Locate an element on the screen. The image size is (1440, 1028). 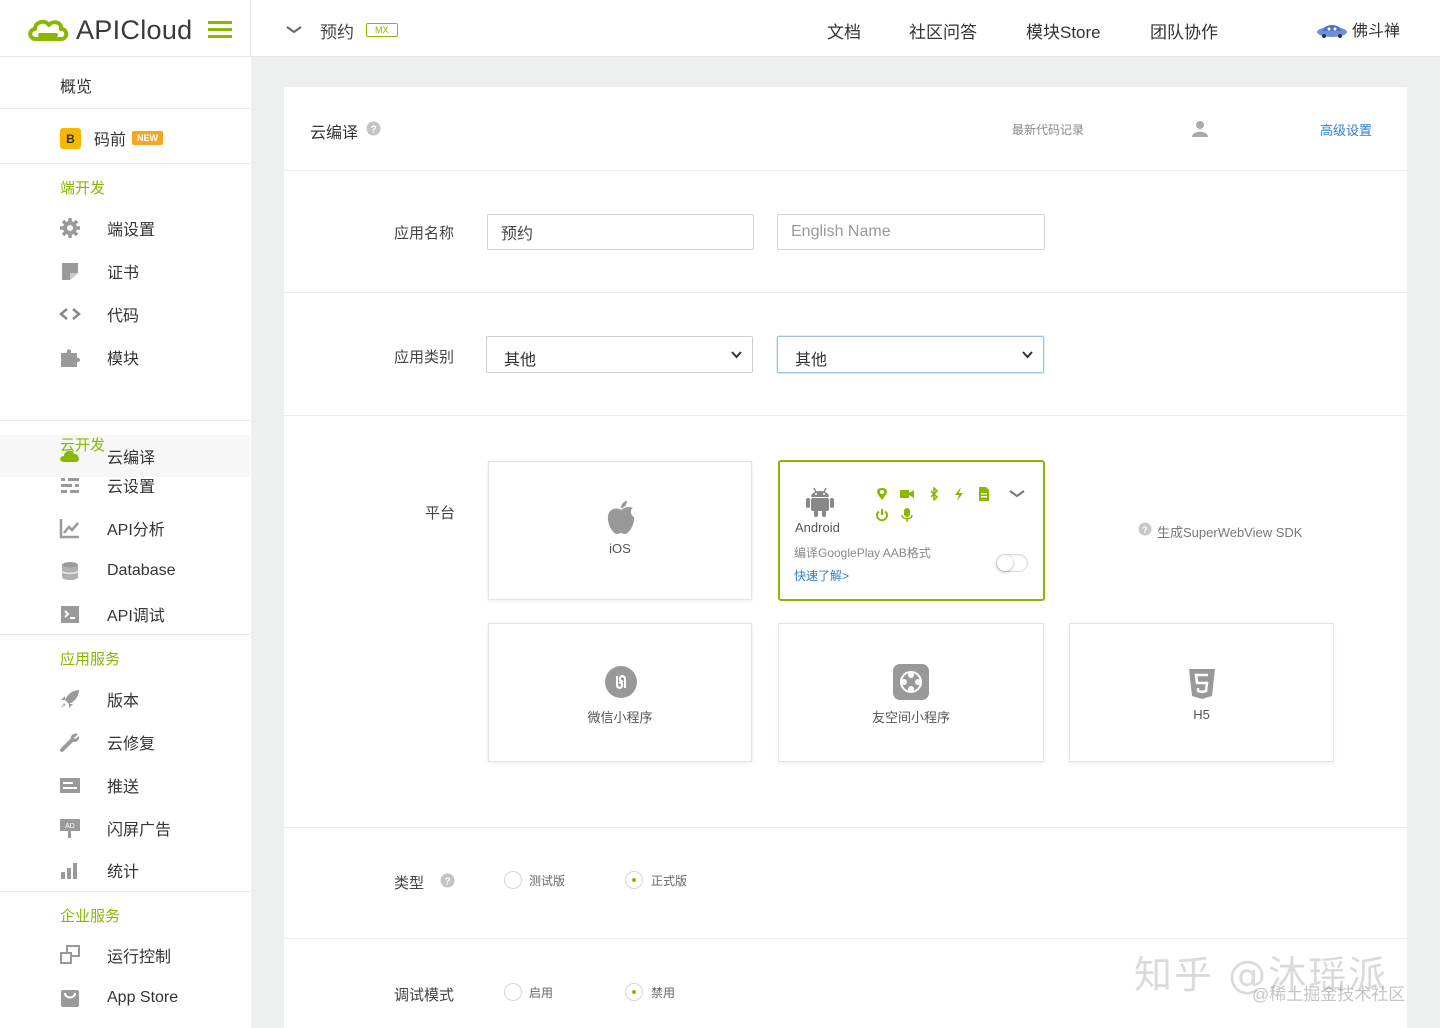
radio-label-enable: 启用 is located at coordinates (541, 992).